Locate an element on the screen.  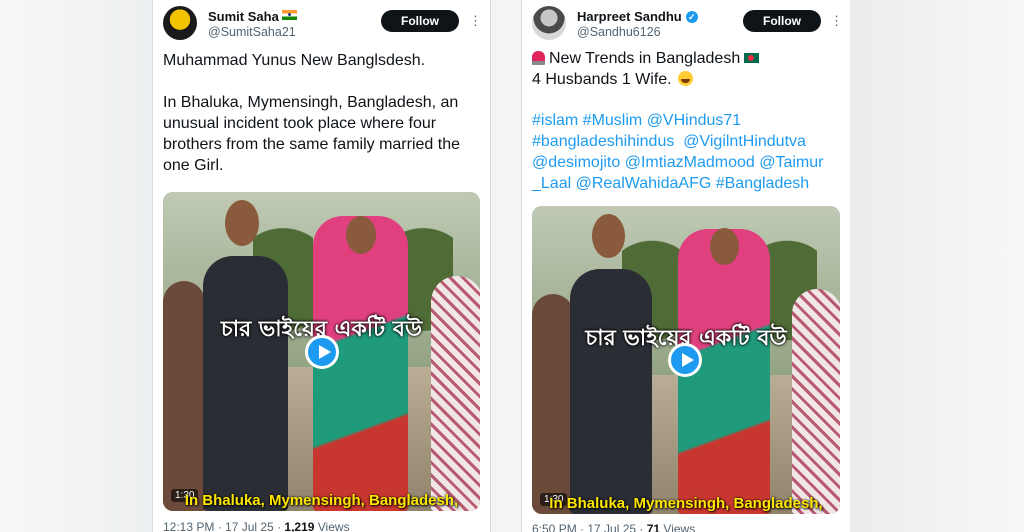
tweet-meta: 6:50 PM · 17 Jul 25 · 71 Views is located at coordinates (613, 527).